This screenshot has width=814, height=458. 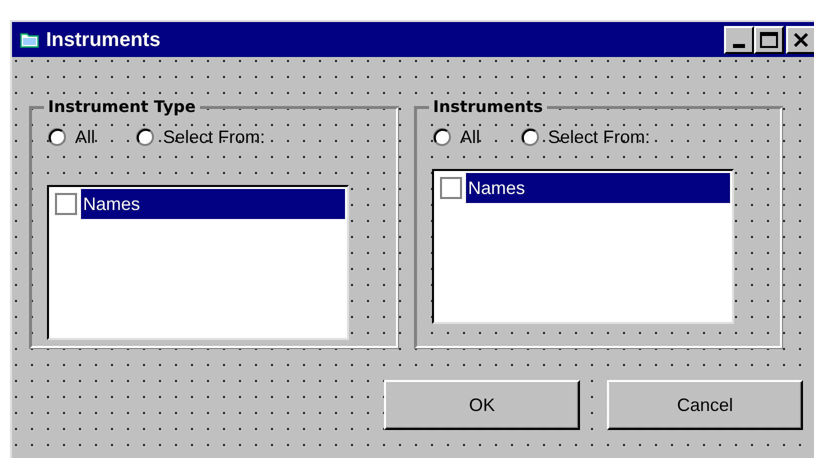 I want to click on maximize-icon, so click(x=769, y=40).